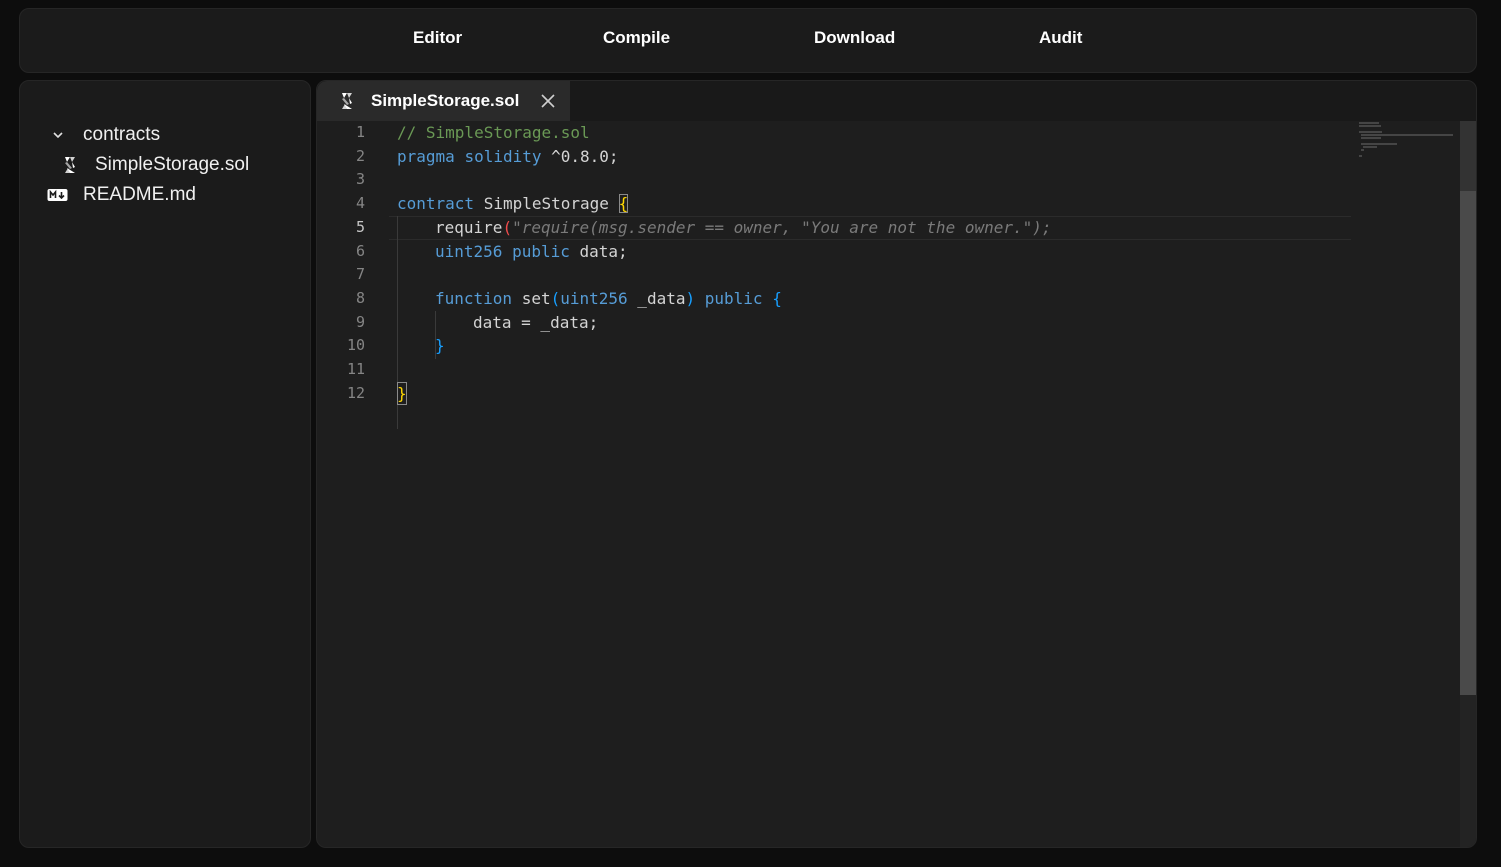  What do you see at coordinates (548, 101) in the screenshot?
I see `close-icon` at bounding box center [548, 101].